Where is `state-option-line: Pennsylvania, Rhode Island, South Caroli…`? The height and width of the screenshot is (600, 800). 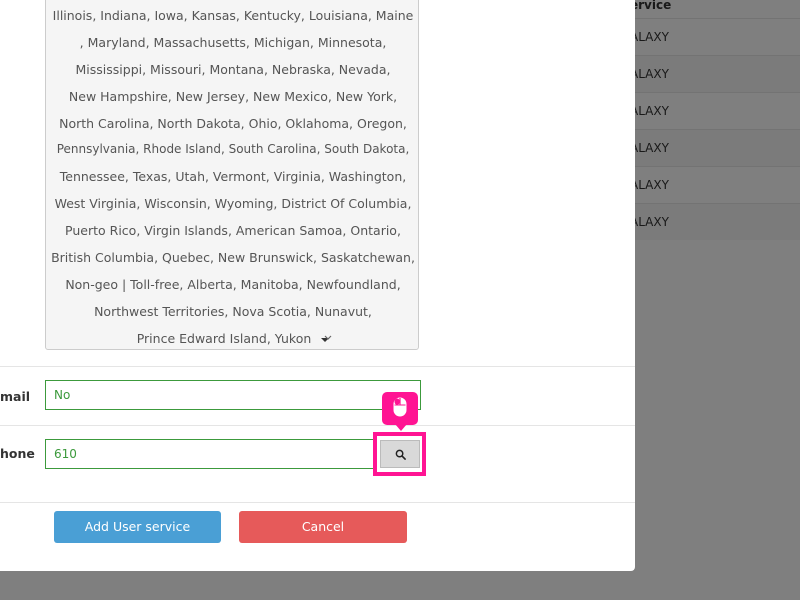
state-option-line: Pennsylvania, Rhode Island, South Caroli… is located at coordinates (233, 149).